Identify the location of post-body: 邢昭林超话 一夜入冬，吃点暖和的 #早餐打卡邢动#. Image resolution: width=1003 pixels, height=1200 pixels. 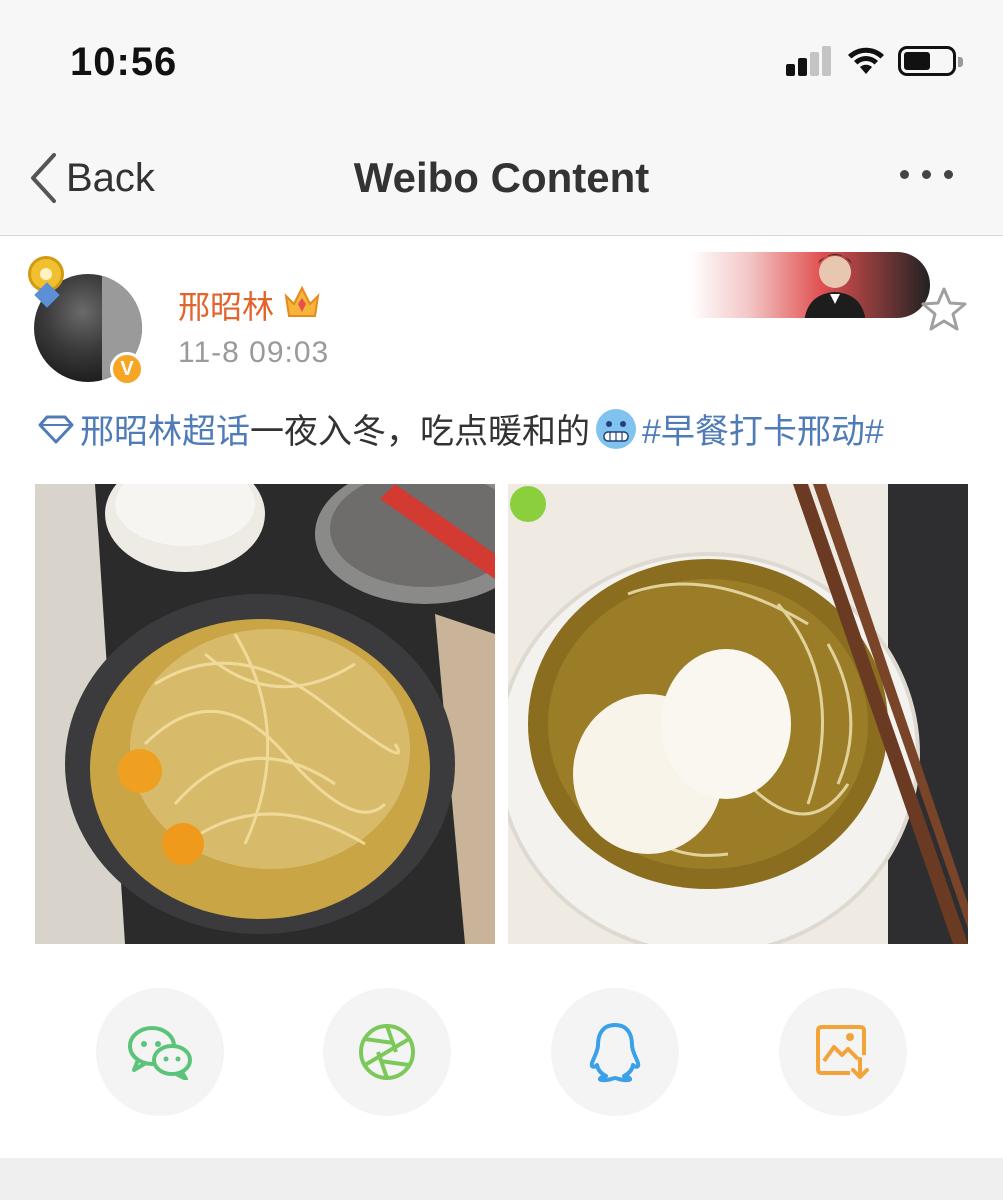
(461, 428).